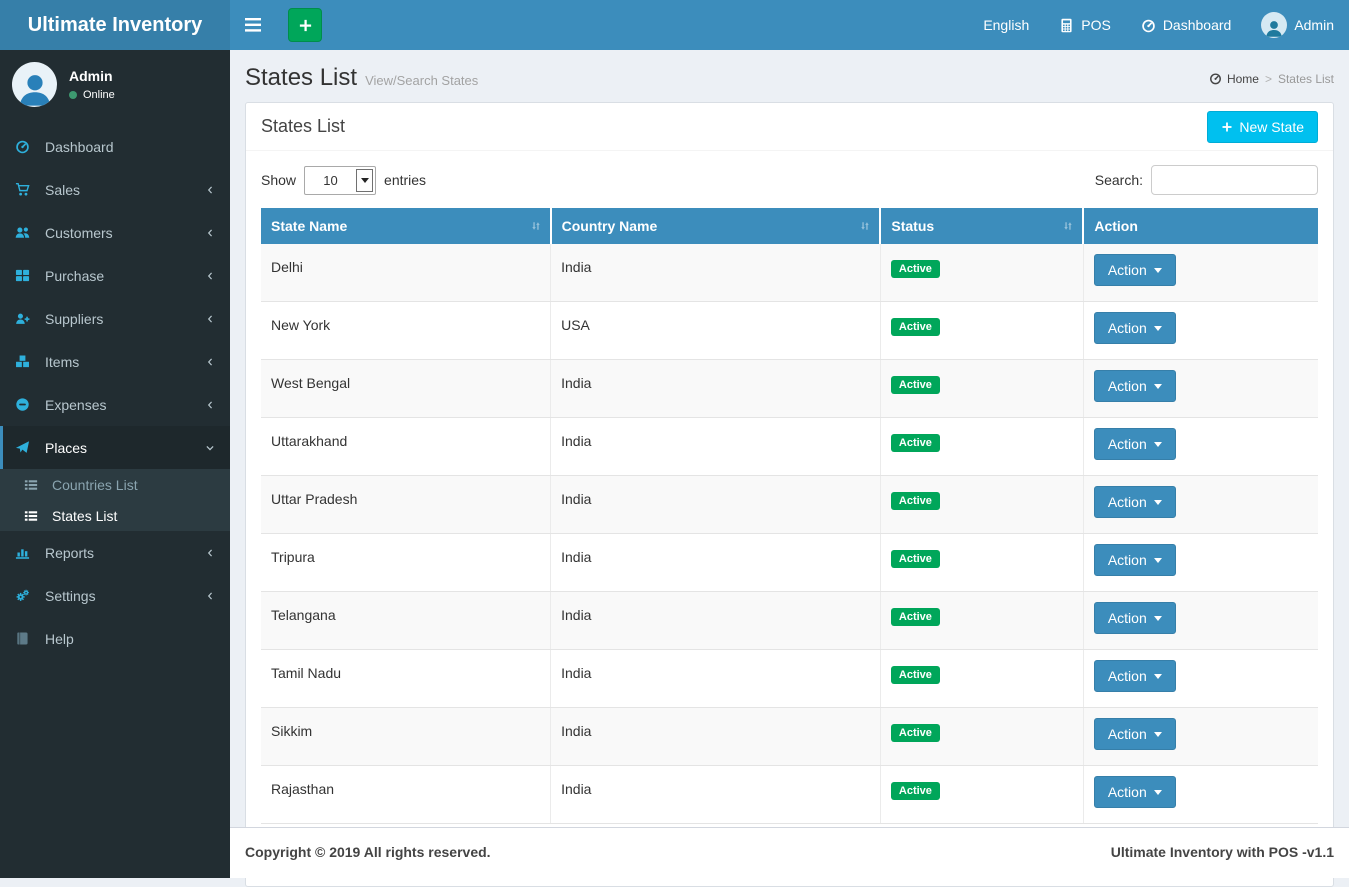 This screenshot has width=1349, height=887. I want to click on sidebar-user-status: Online, so click(92, 95).